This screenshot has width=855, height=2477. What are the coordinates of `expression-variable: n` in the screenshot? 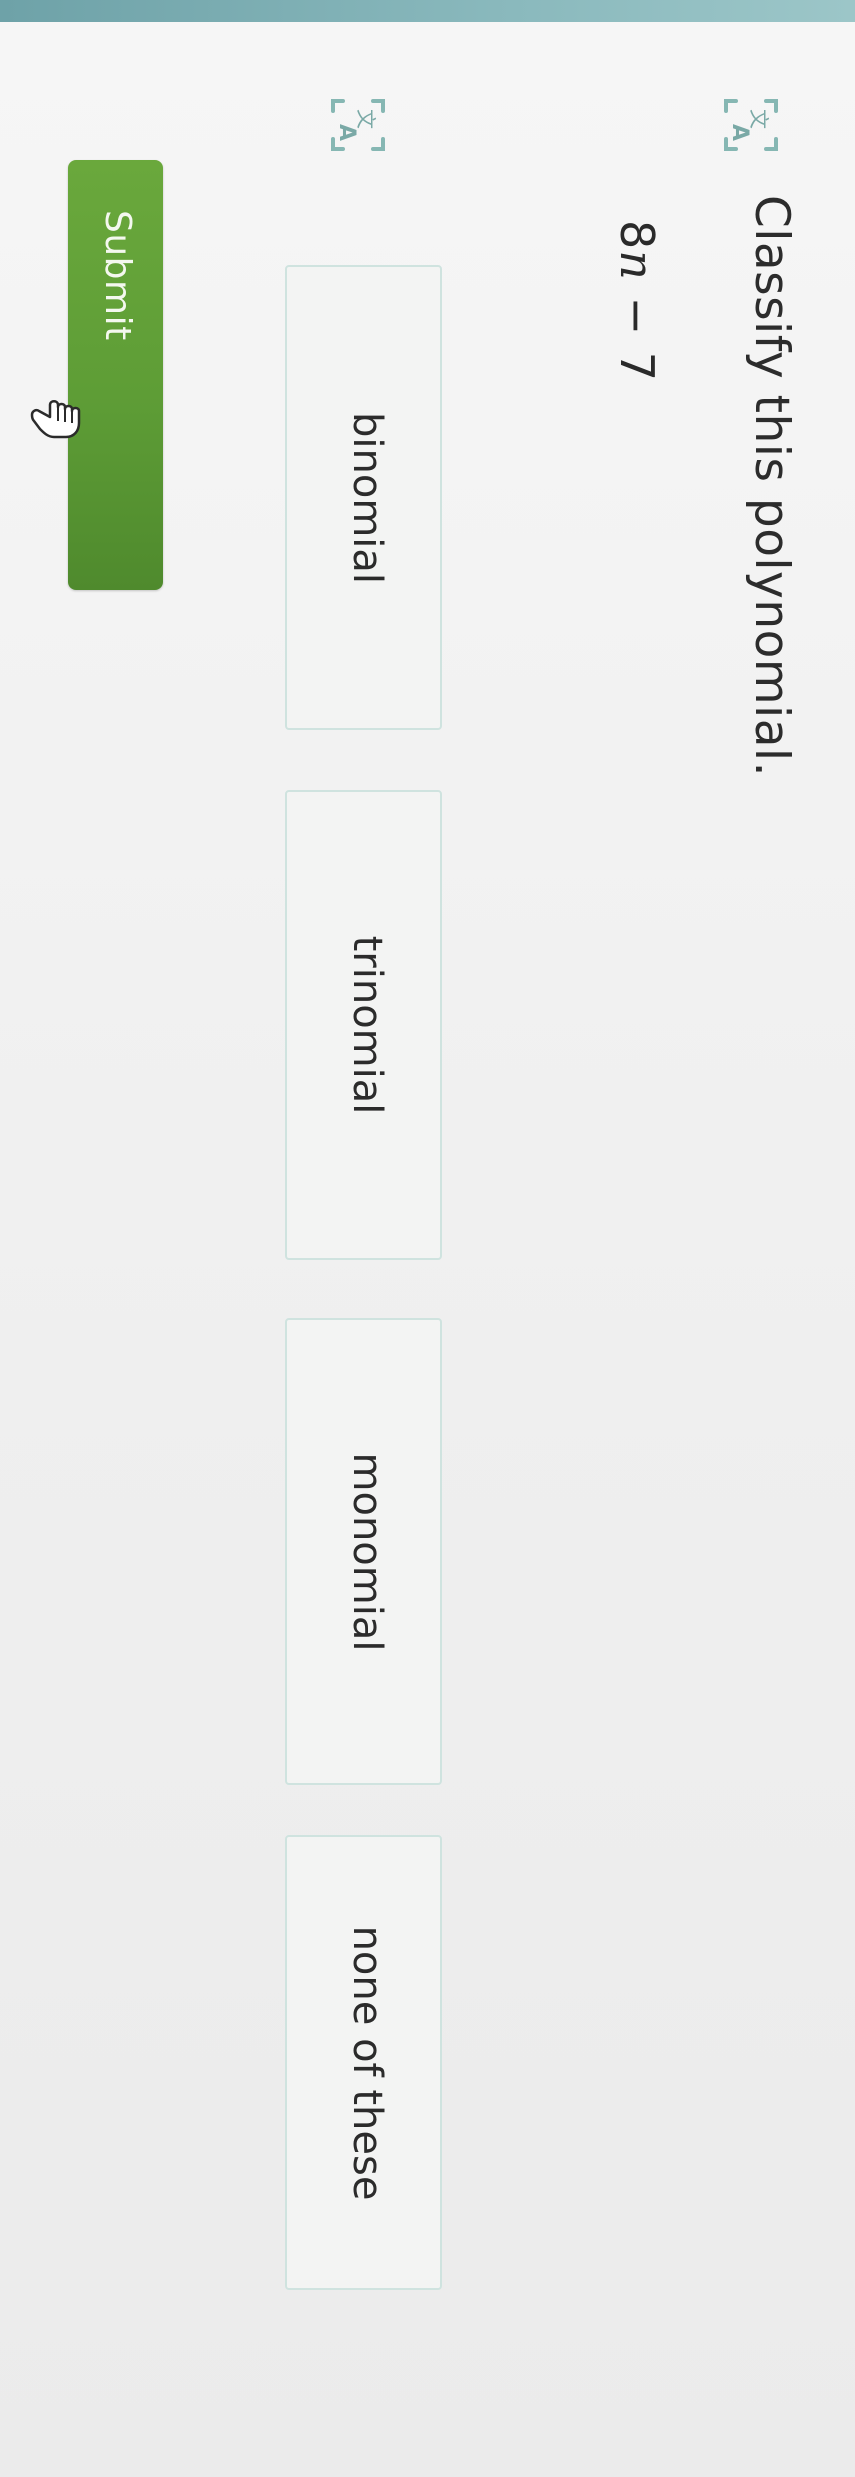 It's located at (637, 265).